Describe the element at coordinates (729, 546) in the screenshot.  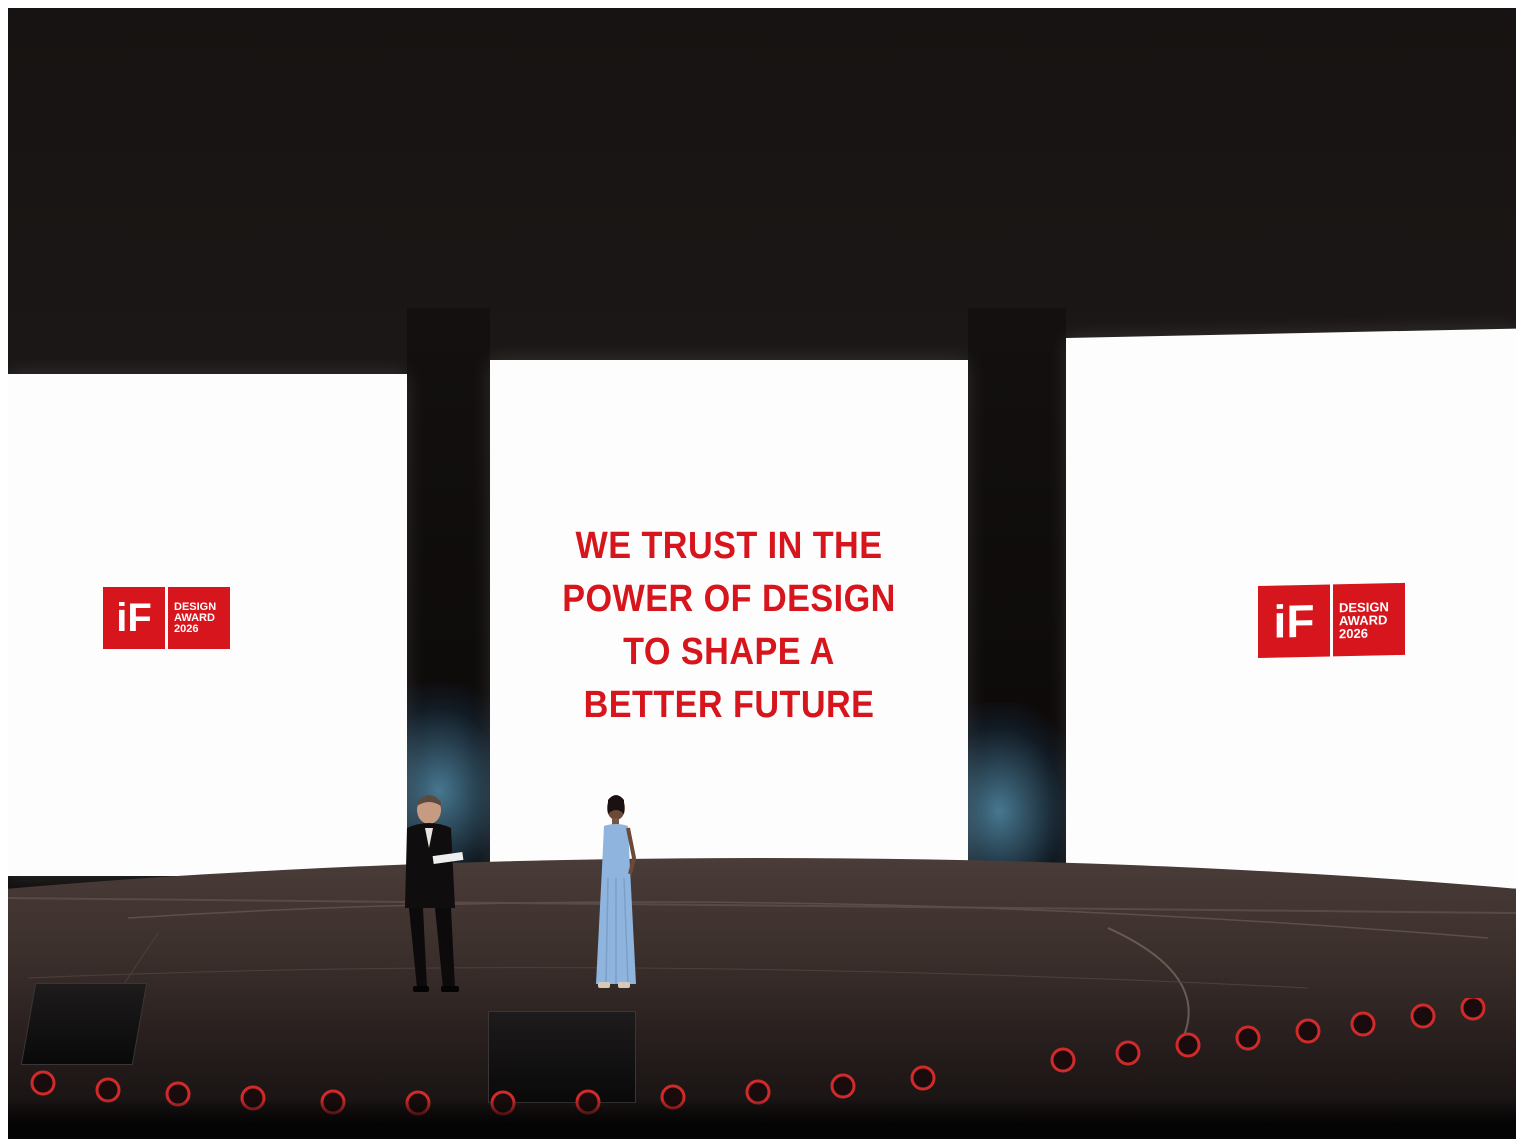
I see `motto-line-1: WE TRUST IN THE` at that location.